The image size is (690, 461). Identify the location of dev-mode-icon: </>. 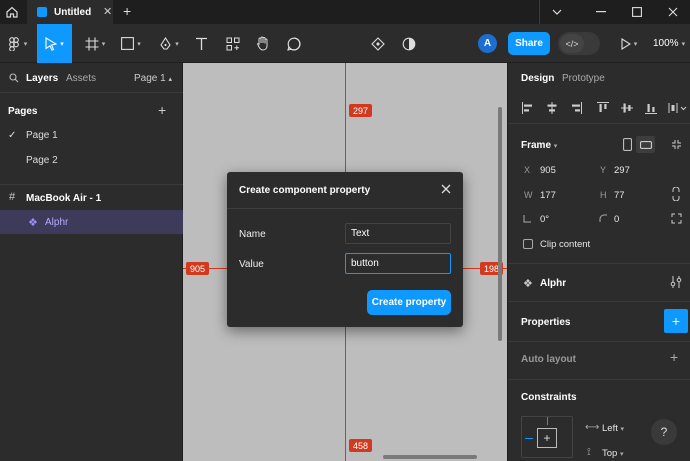
(572, 43).